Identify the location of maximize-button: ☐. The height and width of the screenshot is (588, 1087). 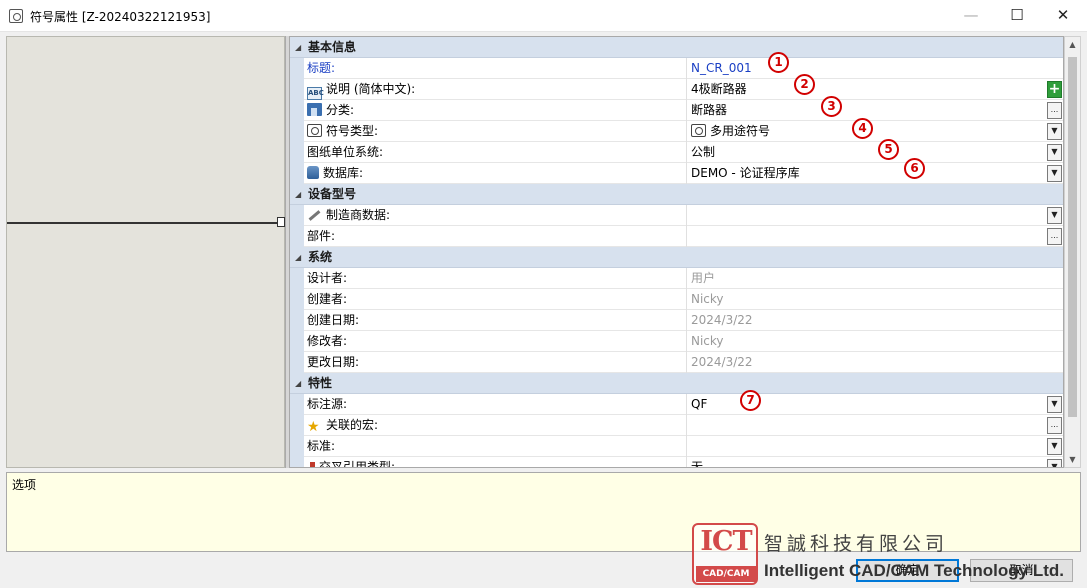
(1017, 16).